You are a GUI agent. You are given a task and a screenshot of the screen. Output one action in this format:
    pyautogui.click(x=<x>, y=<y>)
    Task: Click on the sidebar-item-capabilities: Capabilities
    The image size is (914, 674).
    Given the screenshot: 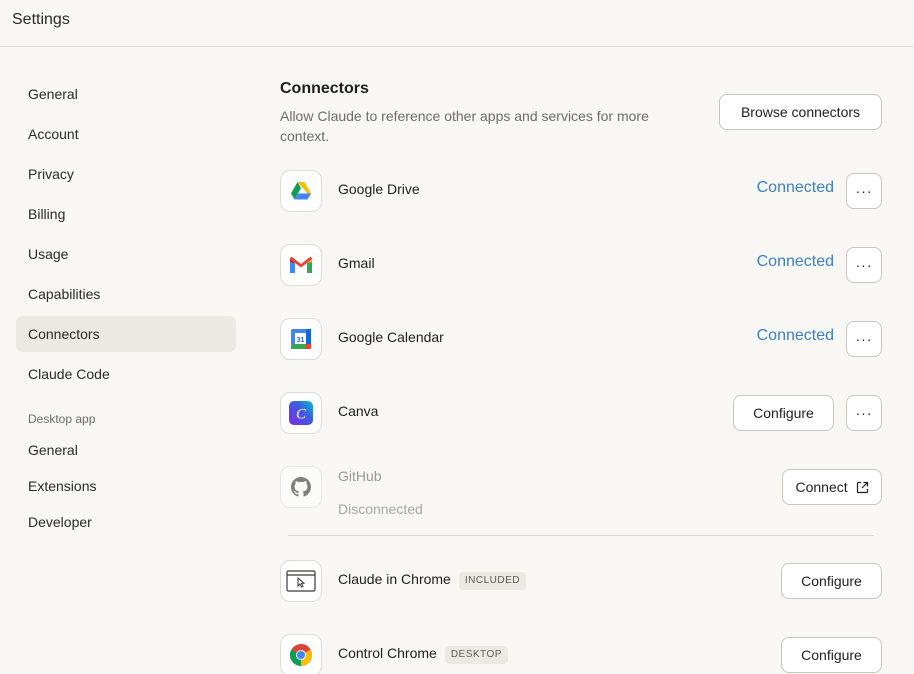 What is the action you would take?
    pyautogui.click(x=126, y=294)
    